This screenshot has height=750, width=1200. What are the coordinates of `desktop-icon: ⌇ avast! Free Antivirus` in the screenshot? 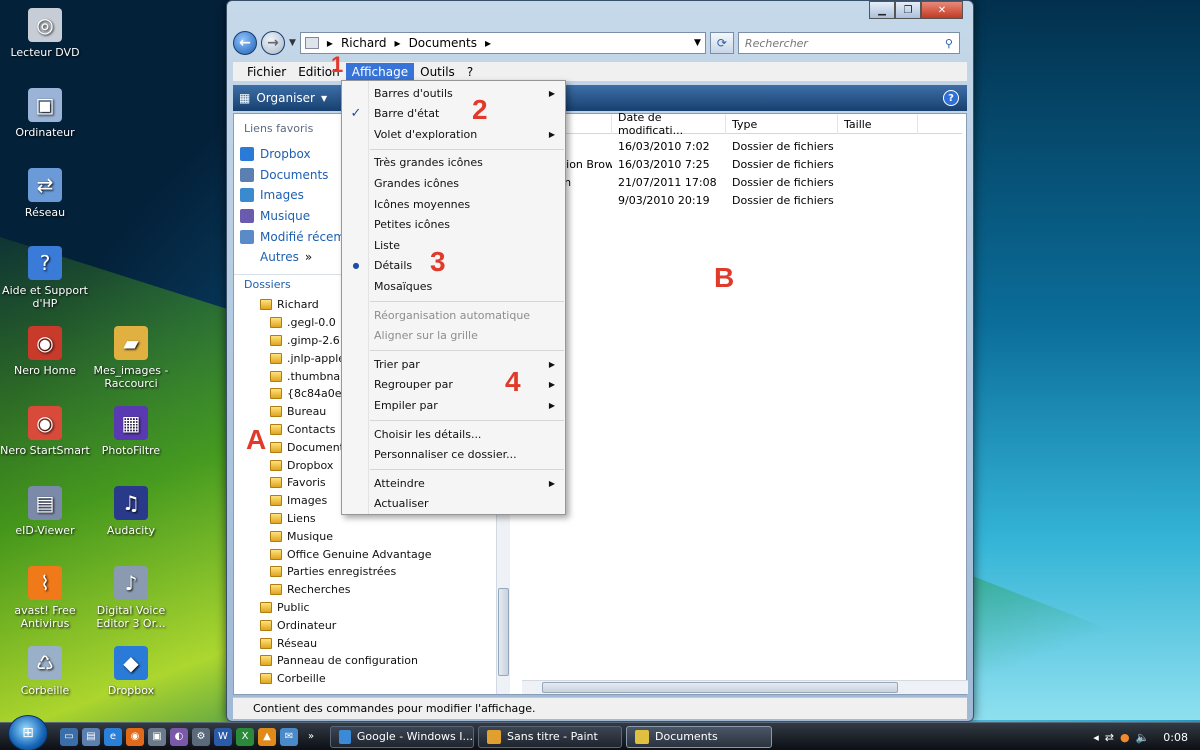 It's located at (45, 598).